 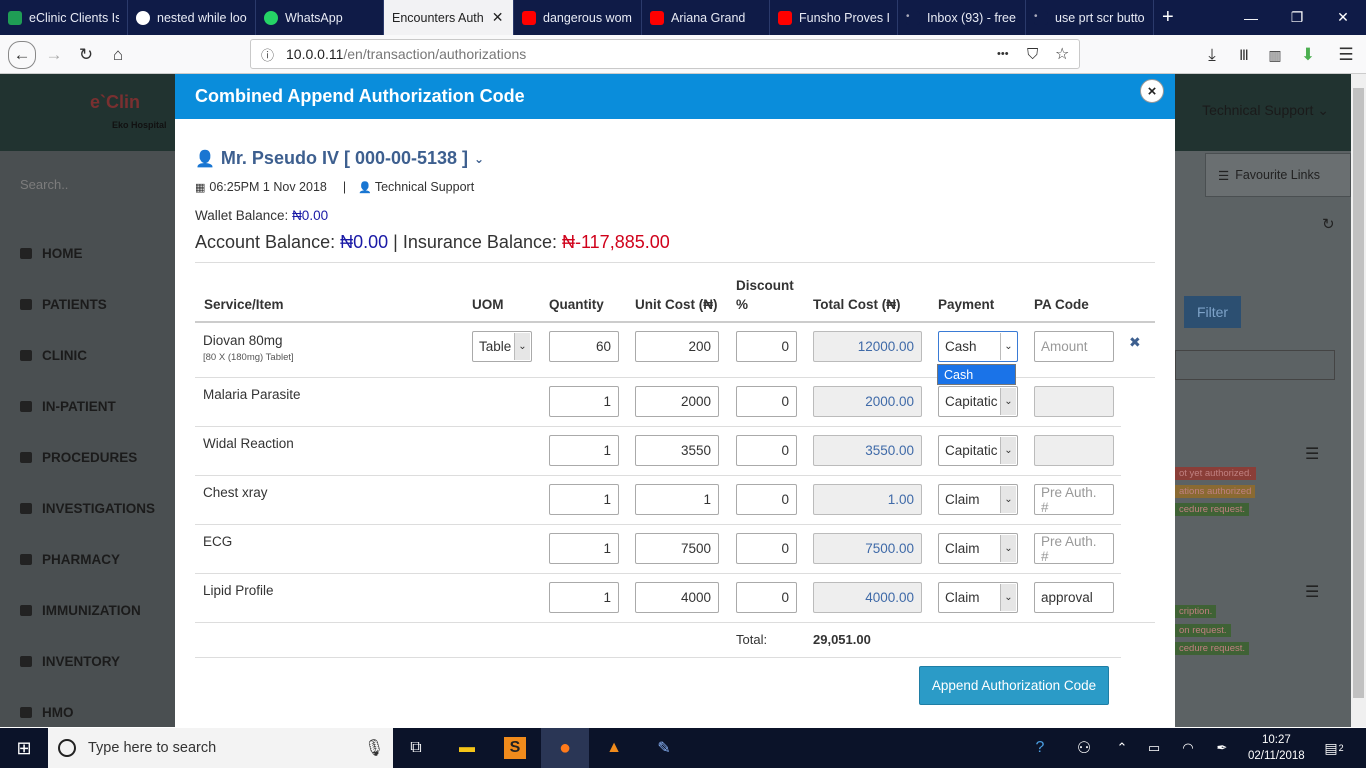 I want to click on unit-cost-input: 2000, so click(x=677, y=401).